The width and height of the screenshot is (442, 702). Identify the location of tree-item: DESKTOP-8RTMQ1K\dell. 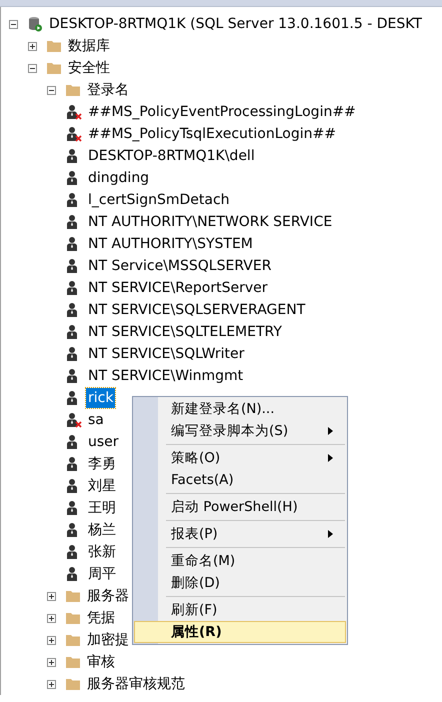
(171, 156).